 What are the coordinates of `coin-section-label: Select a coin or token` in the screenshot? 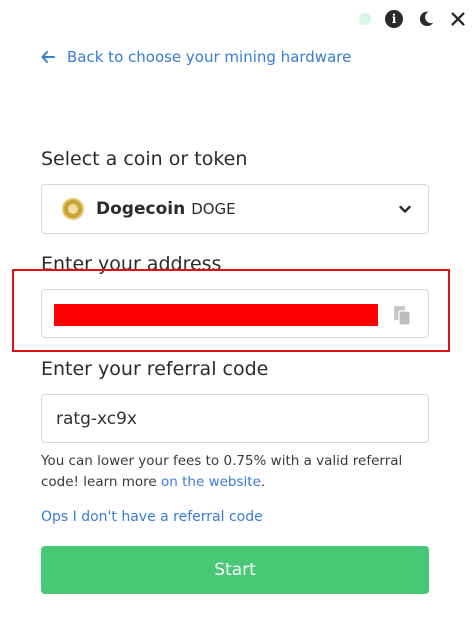 It's located at (144, 159).